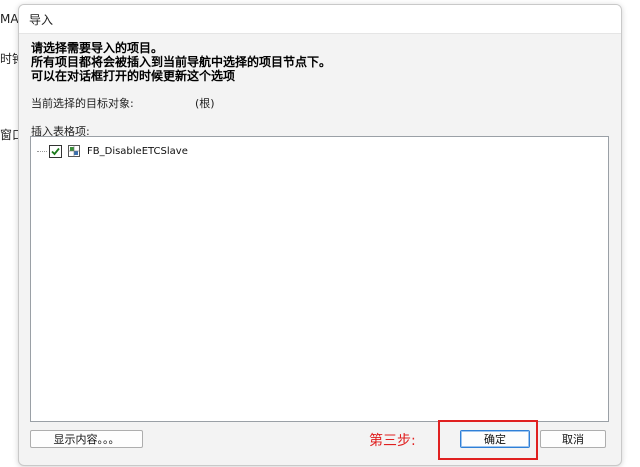 Image resolution: width=640 pixels, height=467 pixels. Describe the element at coordinates (41, 20) in the screenshot. I see `dialog-title: 导入` at that location.